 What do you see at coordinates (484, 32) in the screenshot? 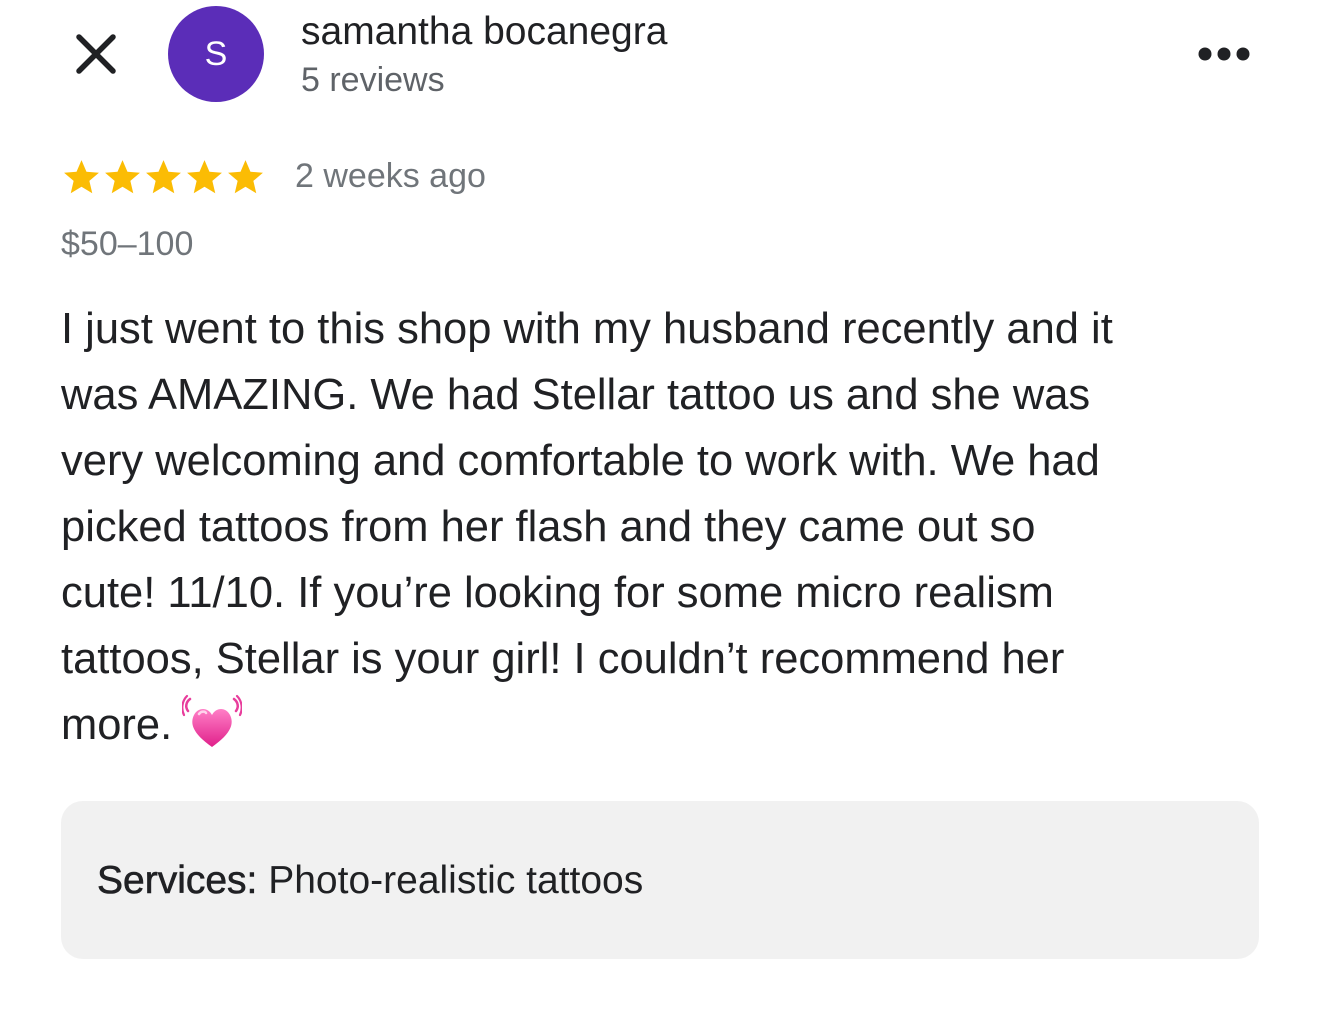
I see `author-name: samantha bocanegra` at bounding box center [484, 32].